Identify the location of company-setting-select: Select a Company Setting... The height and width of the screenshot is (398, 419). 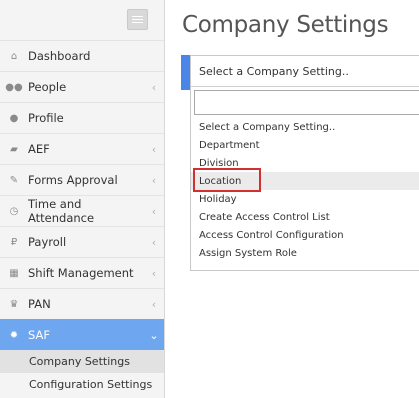
(305, 71).